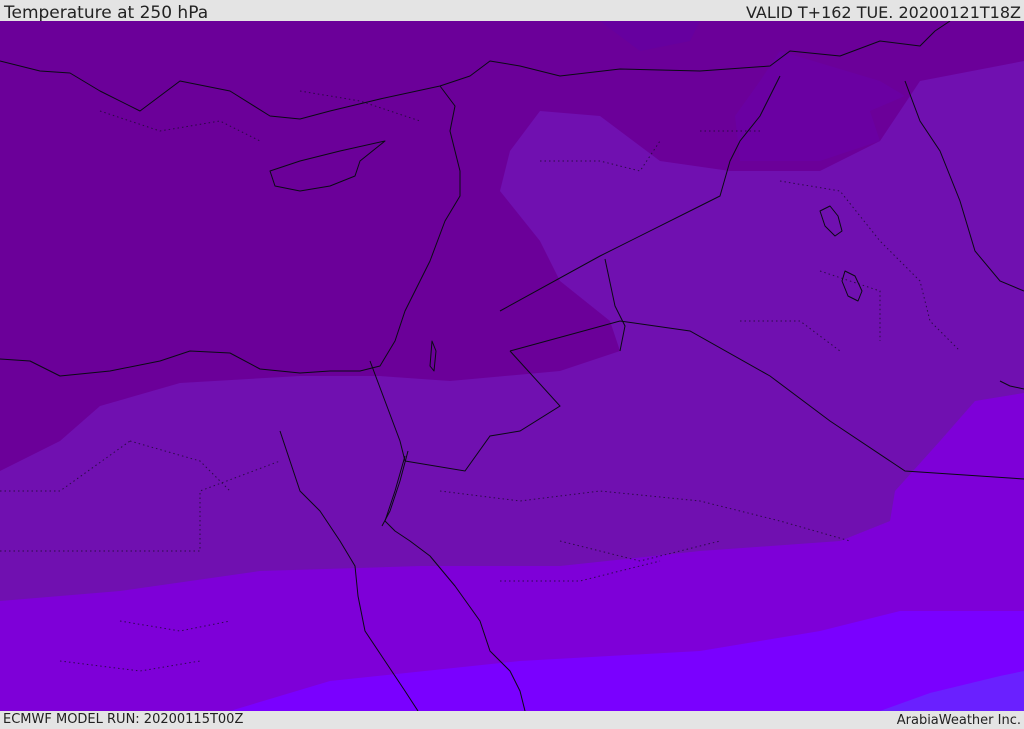 This screenshot has width=1024, height=729. What do you see at coordinates (958, 720) in the screenshot?
I see `credit-label: ArabiaWeather Inc.` at bounding box center [958, 720].